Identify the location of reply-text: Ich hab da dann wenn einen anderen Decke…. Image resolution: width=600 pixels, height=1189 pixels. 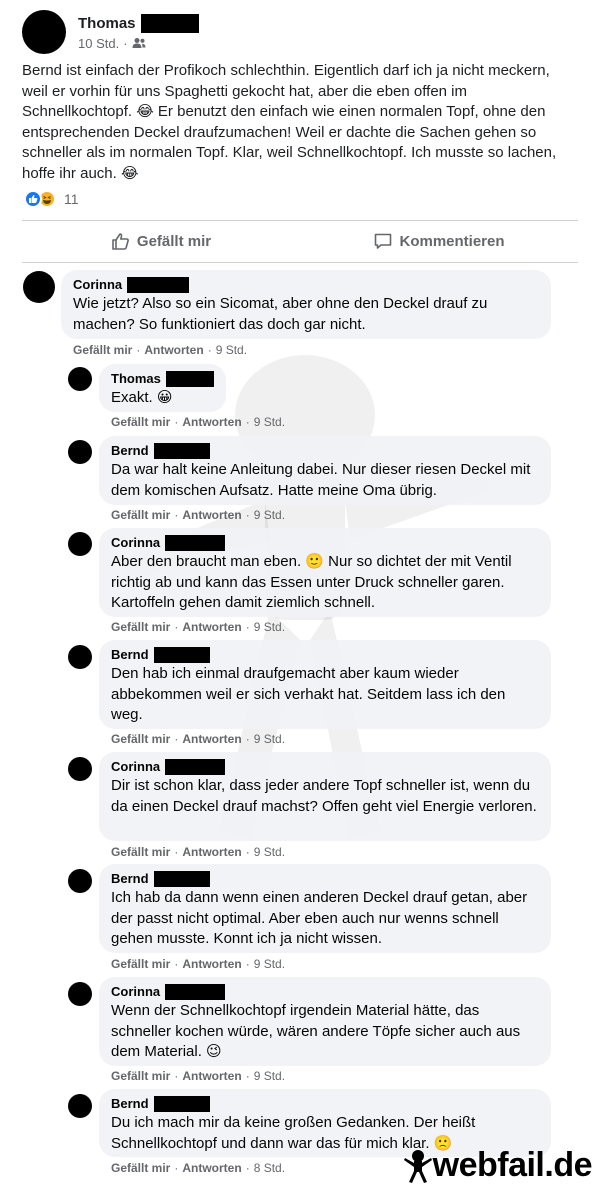
(319, 918).